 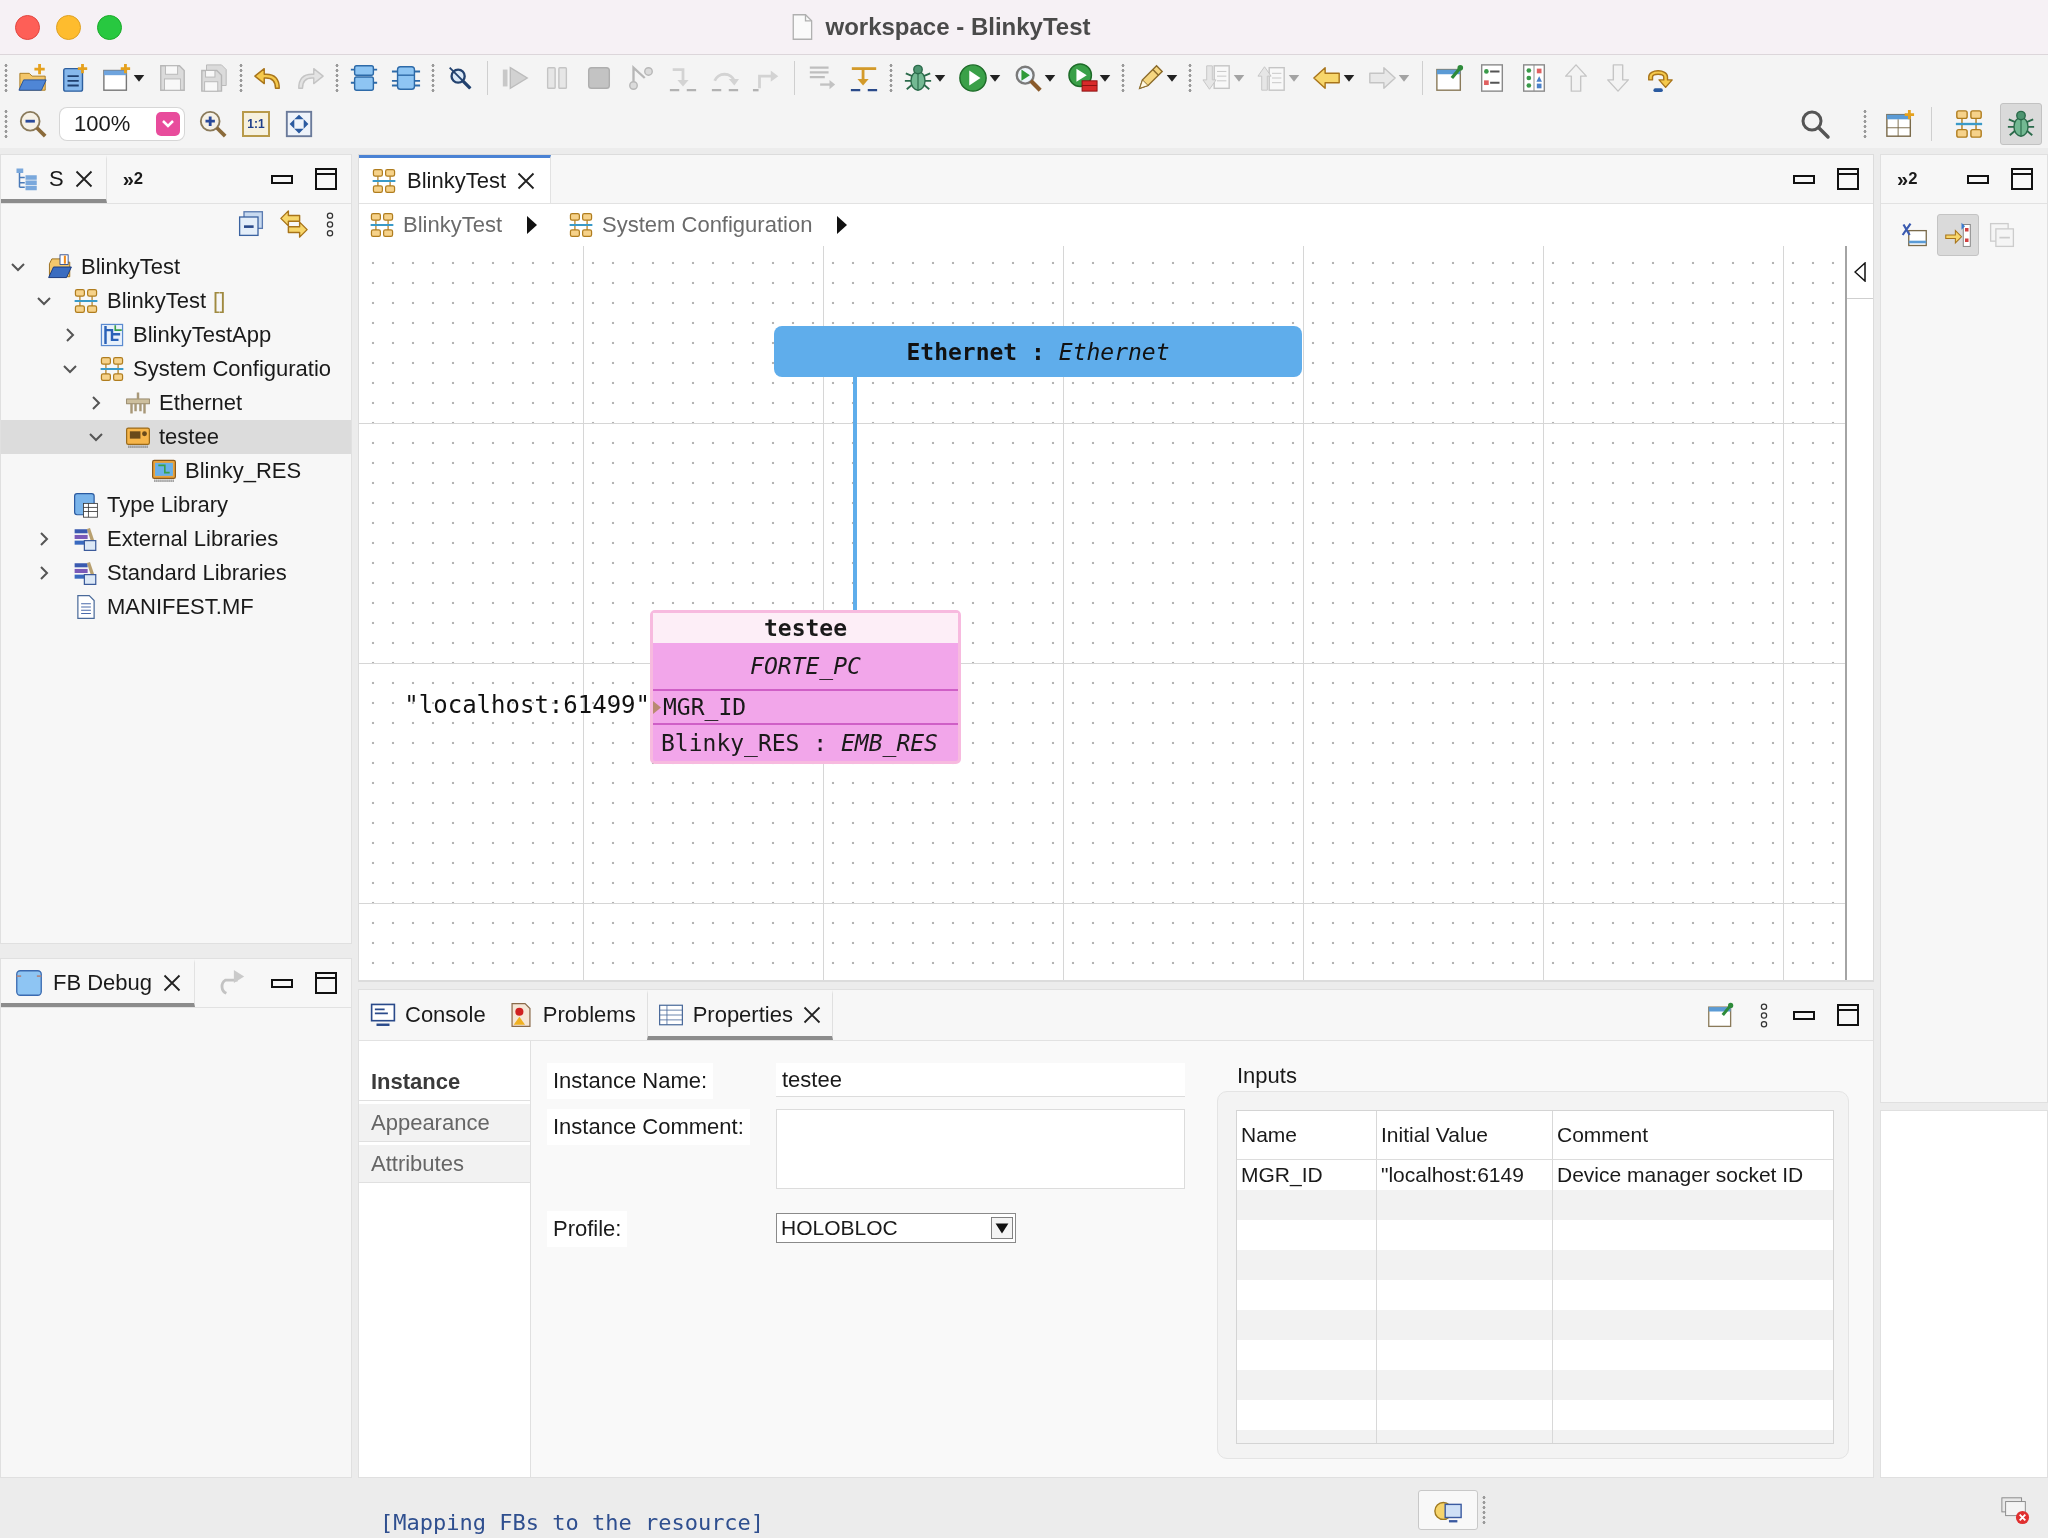 I want to click on status-message: [Mapping FBs to the resource], so click(x=572, y=1523).